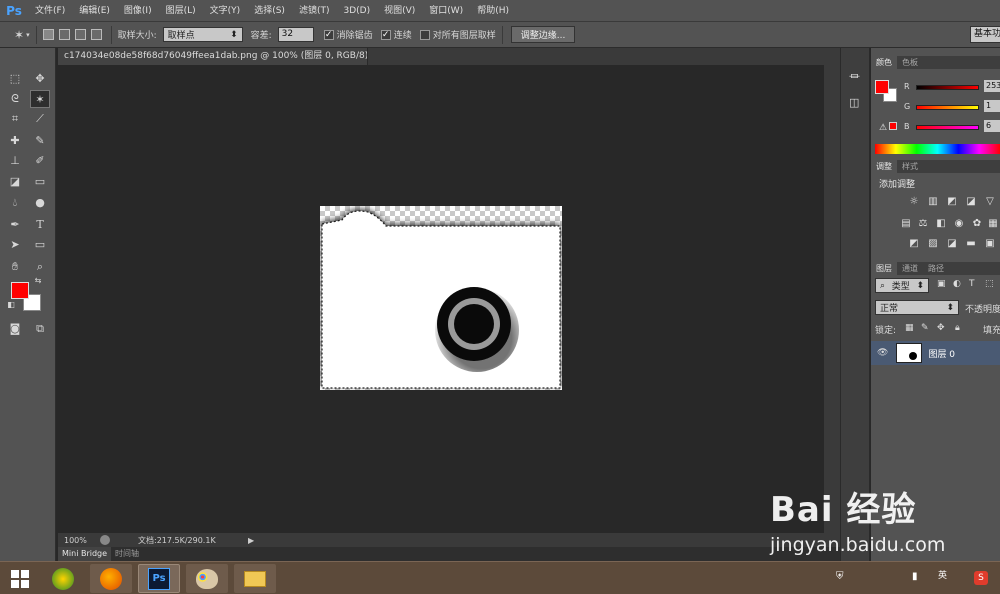 This screenshot has height=594, width=1000. What do you see at coordinates (933, 244) in the screenshot?
I see `posterize-icon: ▨` at bounding box center [933, 244].